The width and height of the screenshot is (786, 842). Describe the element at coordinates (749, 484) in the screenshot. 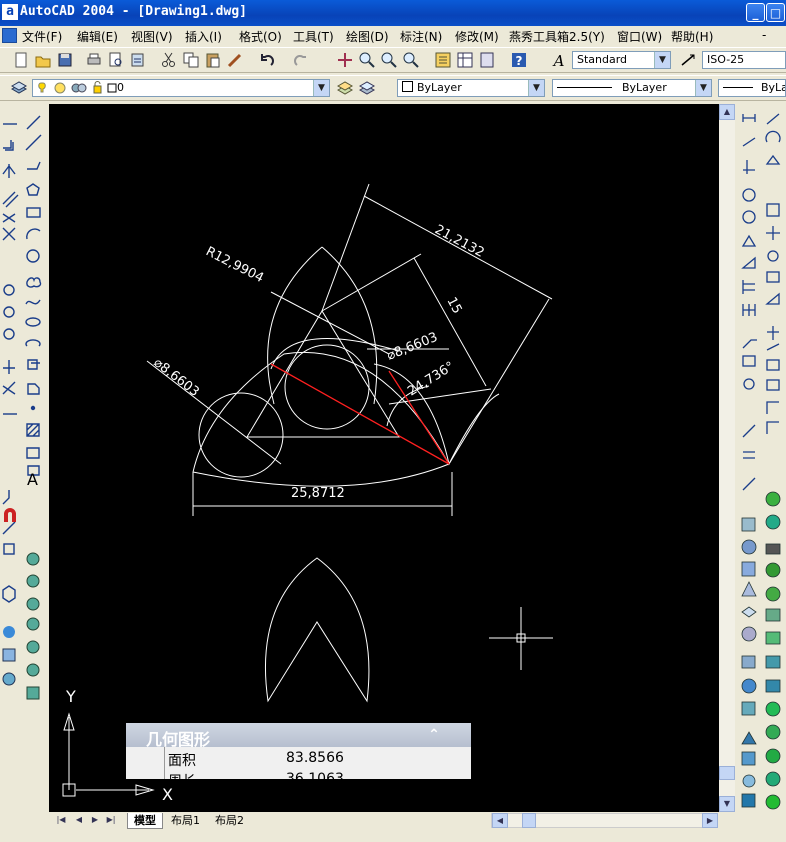

I see `dimension-update-icon` at that location.